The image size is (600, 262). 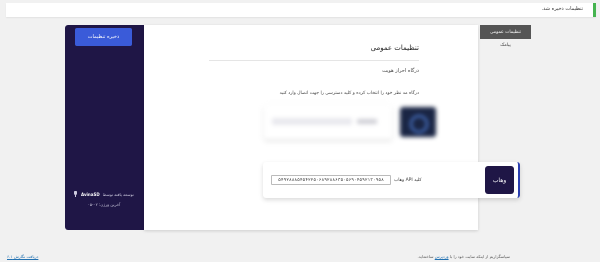 What do you see at coordinates (314, 60) in the screenshot?
I see `divider` at bounding box center [314, 60].